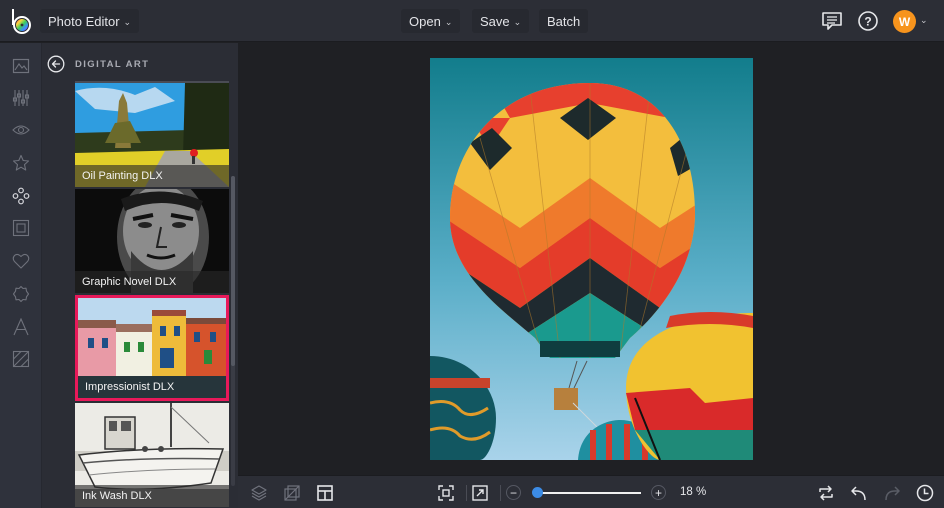 Image resolution: width=944 pixels, height=508 pixels. I want to click on logo-icon, so click(22, 21).